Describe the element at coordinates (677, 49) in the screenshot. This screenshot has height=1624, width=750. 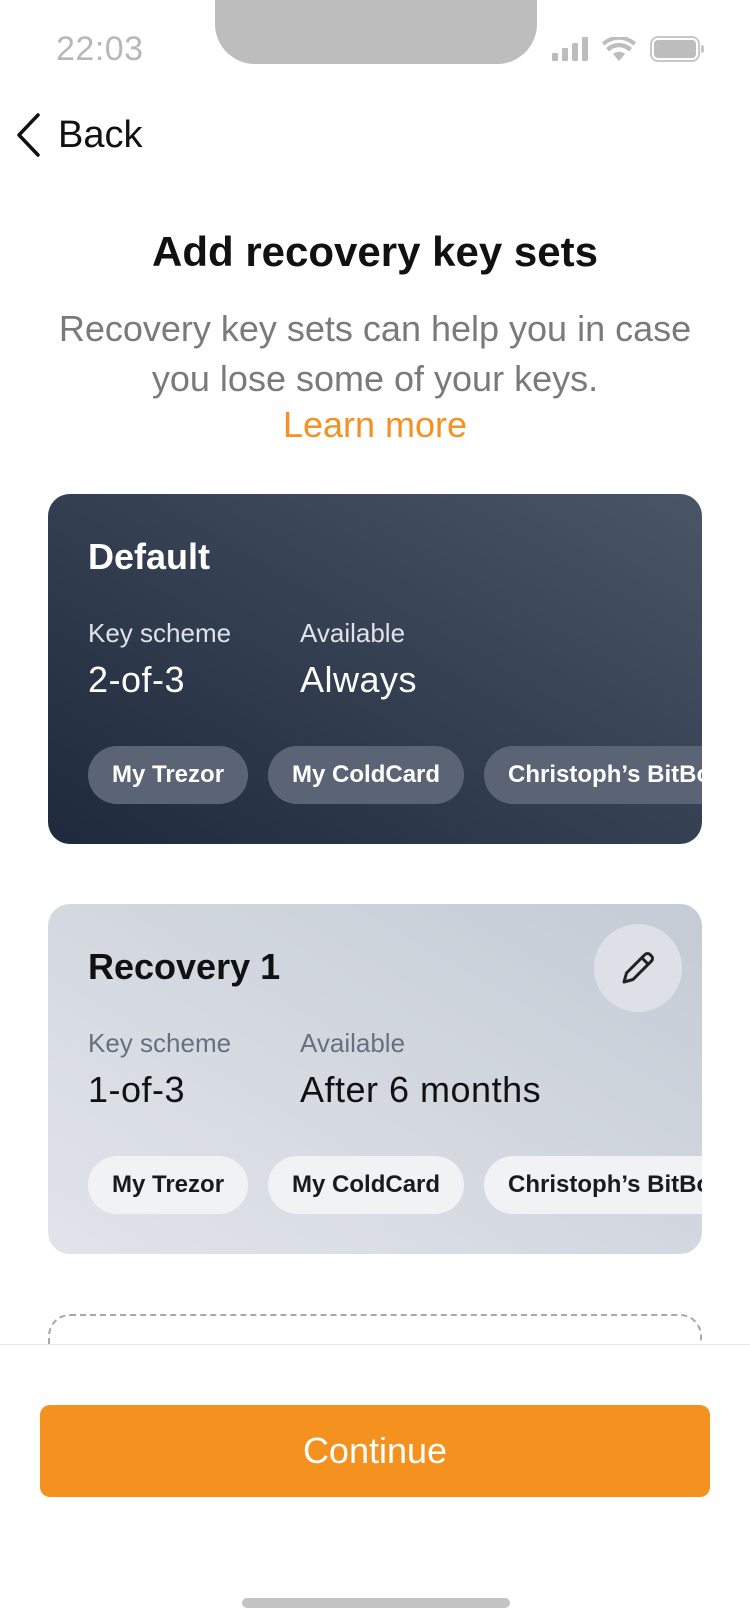
I see `battery-icon` at that location.